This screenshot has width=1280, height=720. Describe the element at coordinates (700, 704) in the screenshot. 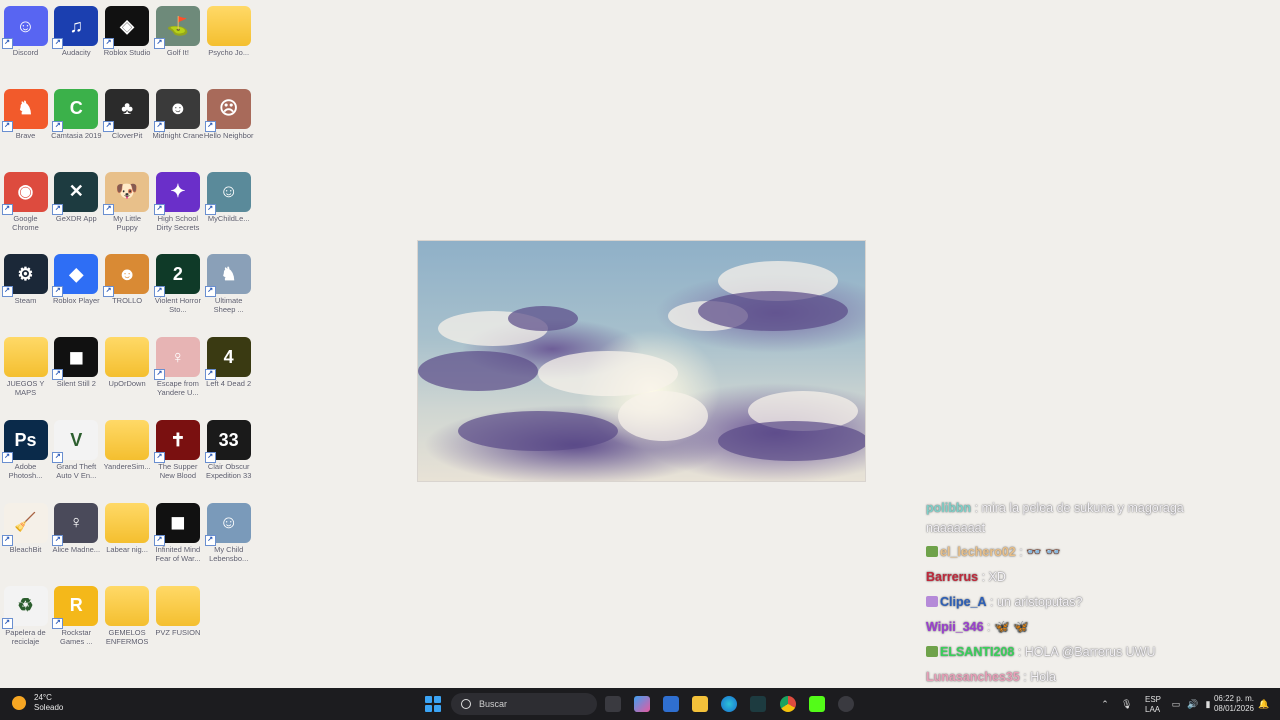

I see `file-explorer-icon` at that location.